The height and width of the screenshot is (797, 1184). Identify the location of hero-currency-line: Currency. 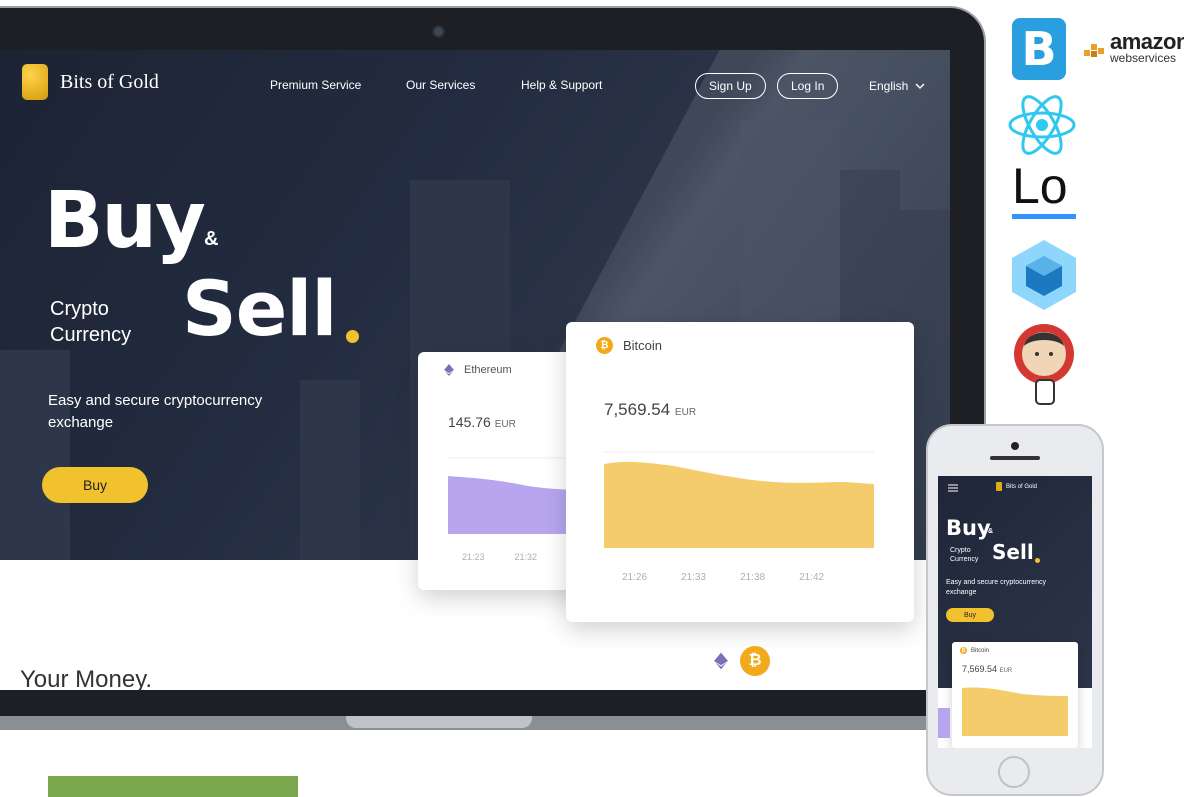
(91, 335).